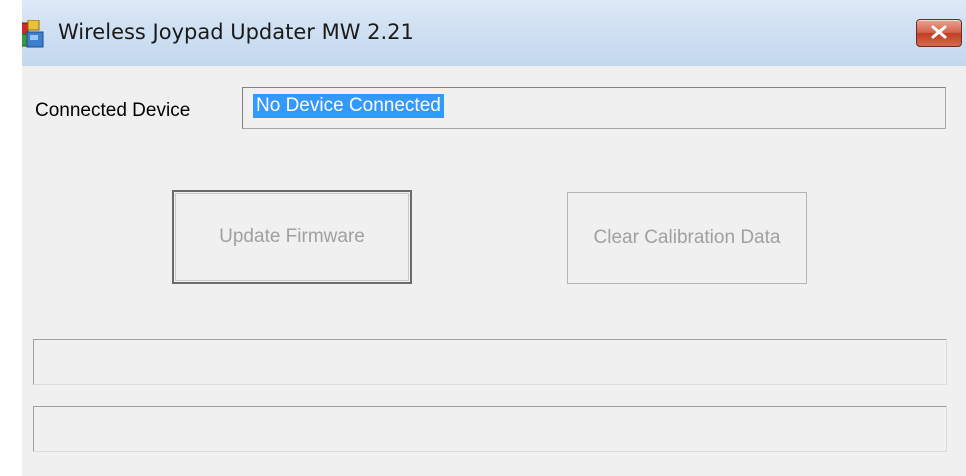  I want to click on close-icon, so click(939, 32).